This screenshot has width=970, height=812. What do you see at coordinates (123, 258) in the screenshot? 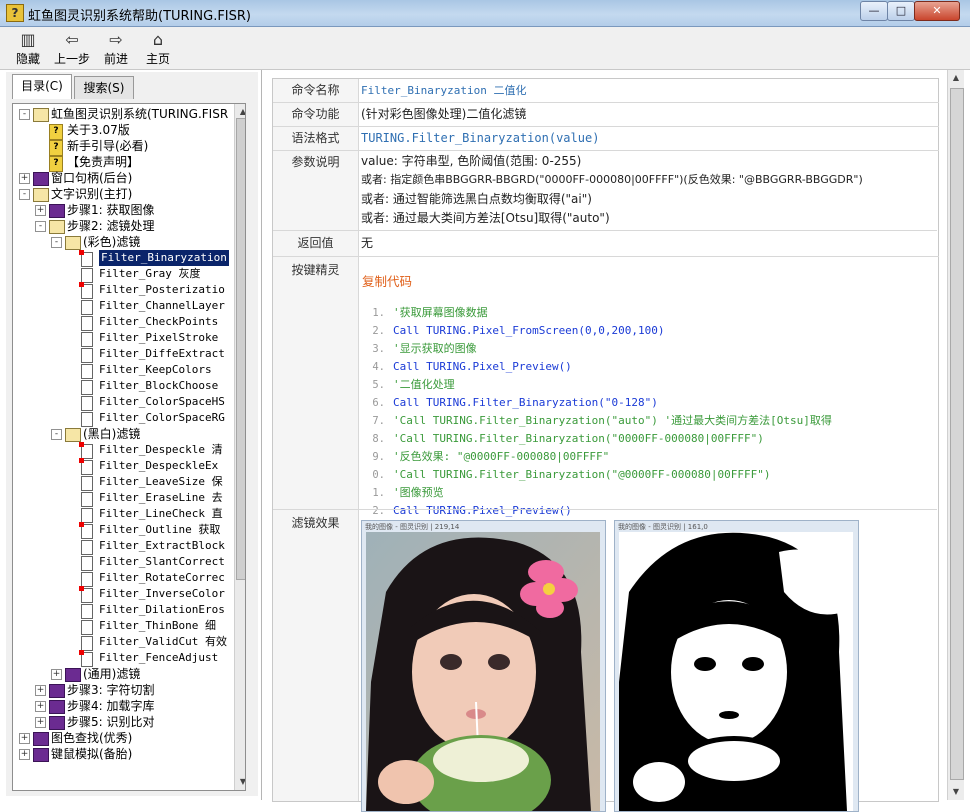
I see `tree-item: Filter_Binaryzation` at bounding box center [123, 258].